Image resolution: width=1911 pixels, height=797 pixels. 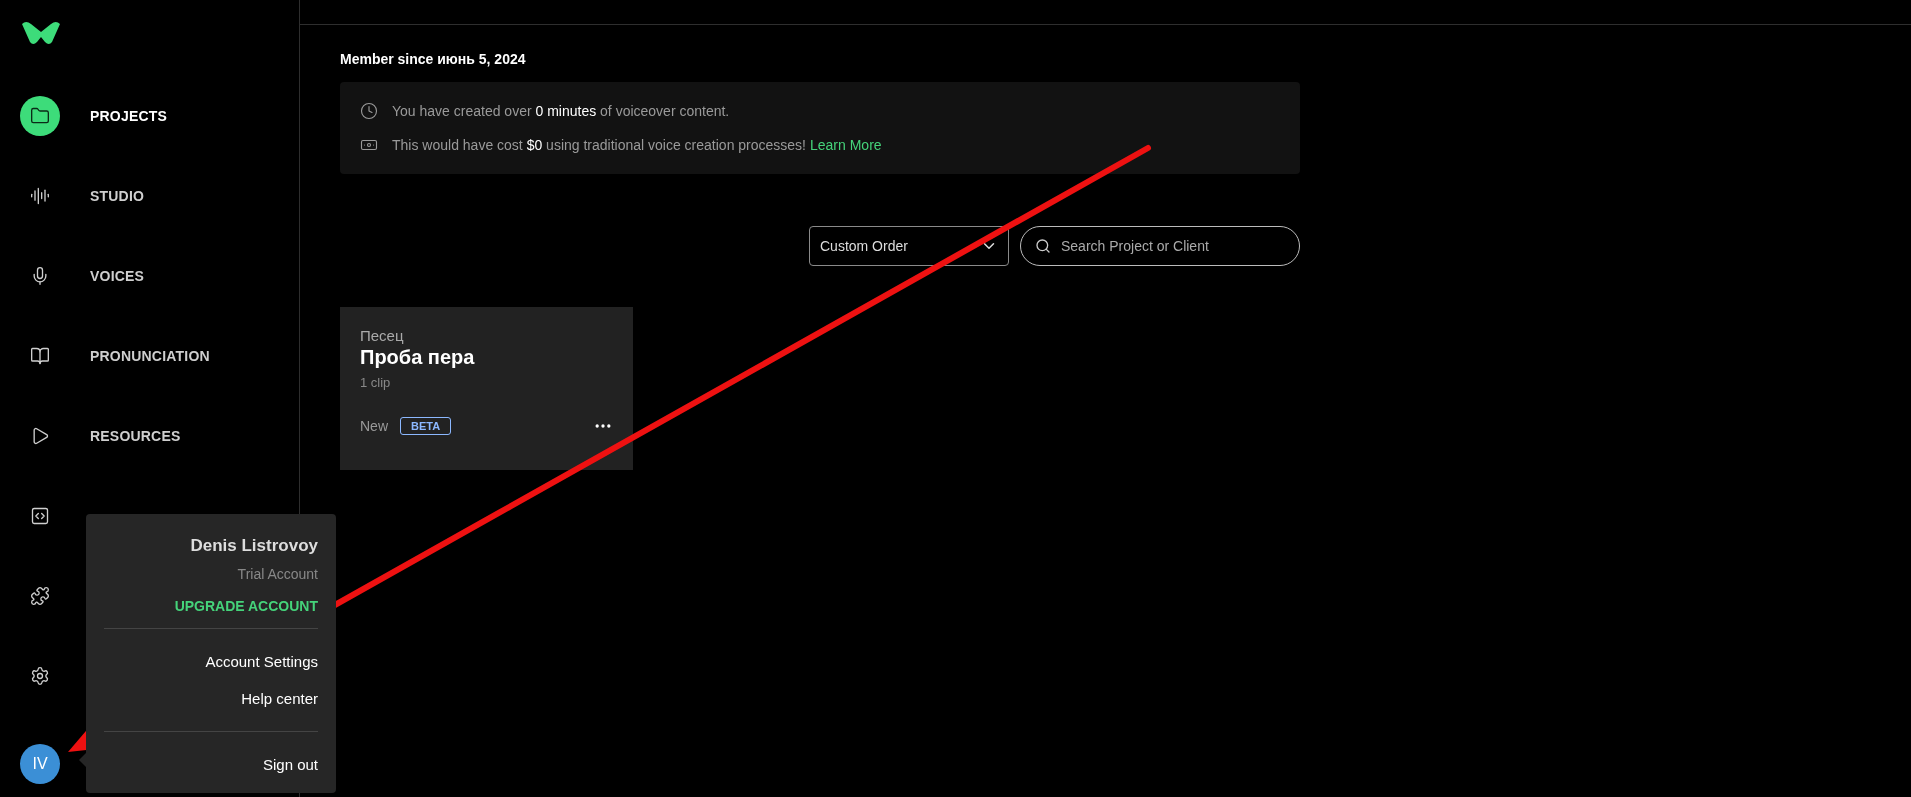 I want to click on client-name: Песец, so click(x=382, y=335).